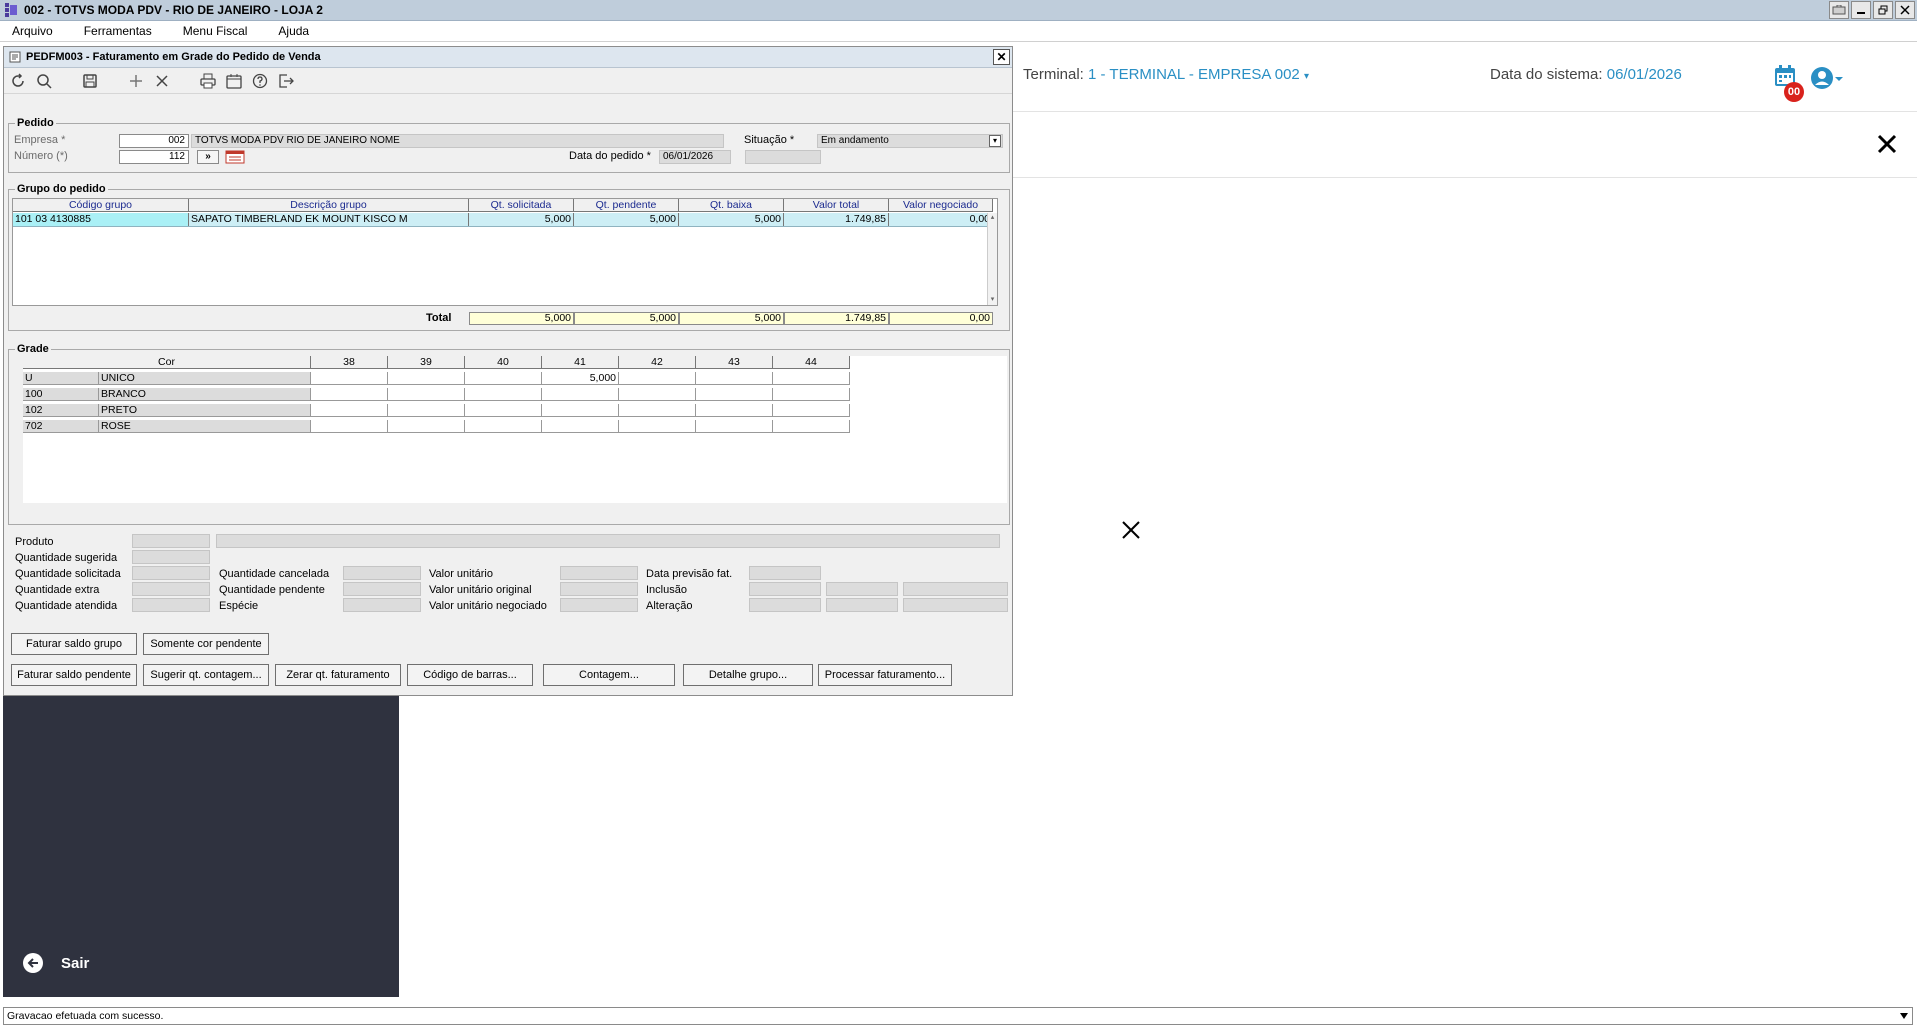 The width and height of the screenshot is (1917, 1032). What do you see at coordinates (101, 219) in the screenshot?
I see `cell-codigo: 101 03 4130885` at bounding box center [101, 219].